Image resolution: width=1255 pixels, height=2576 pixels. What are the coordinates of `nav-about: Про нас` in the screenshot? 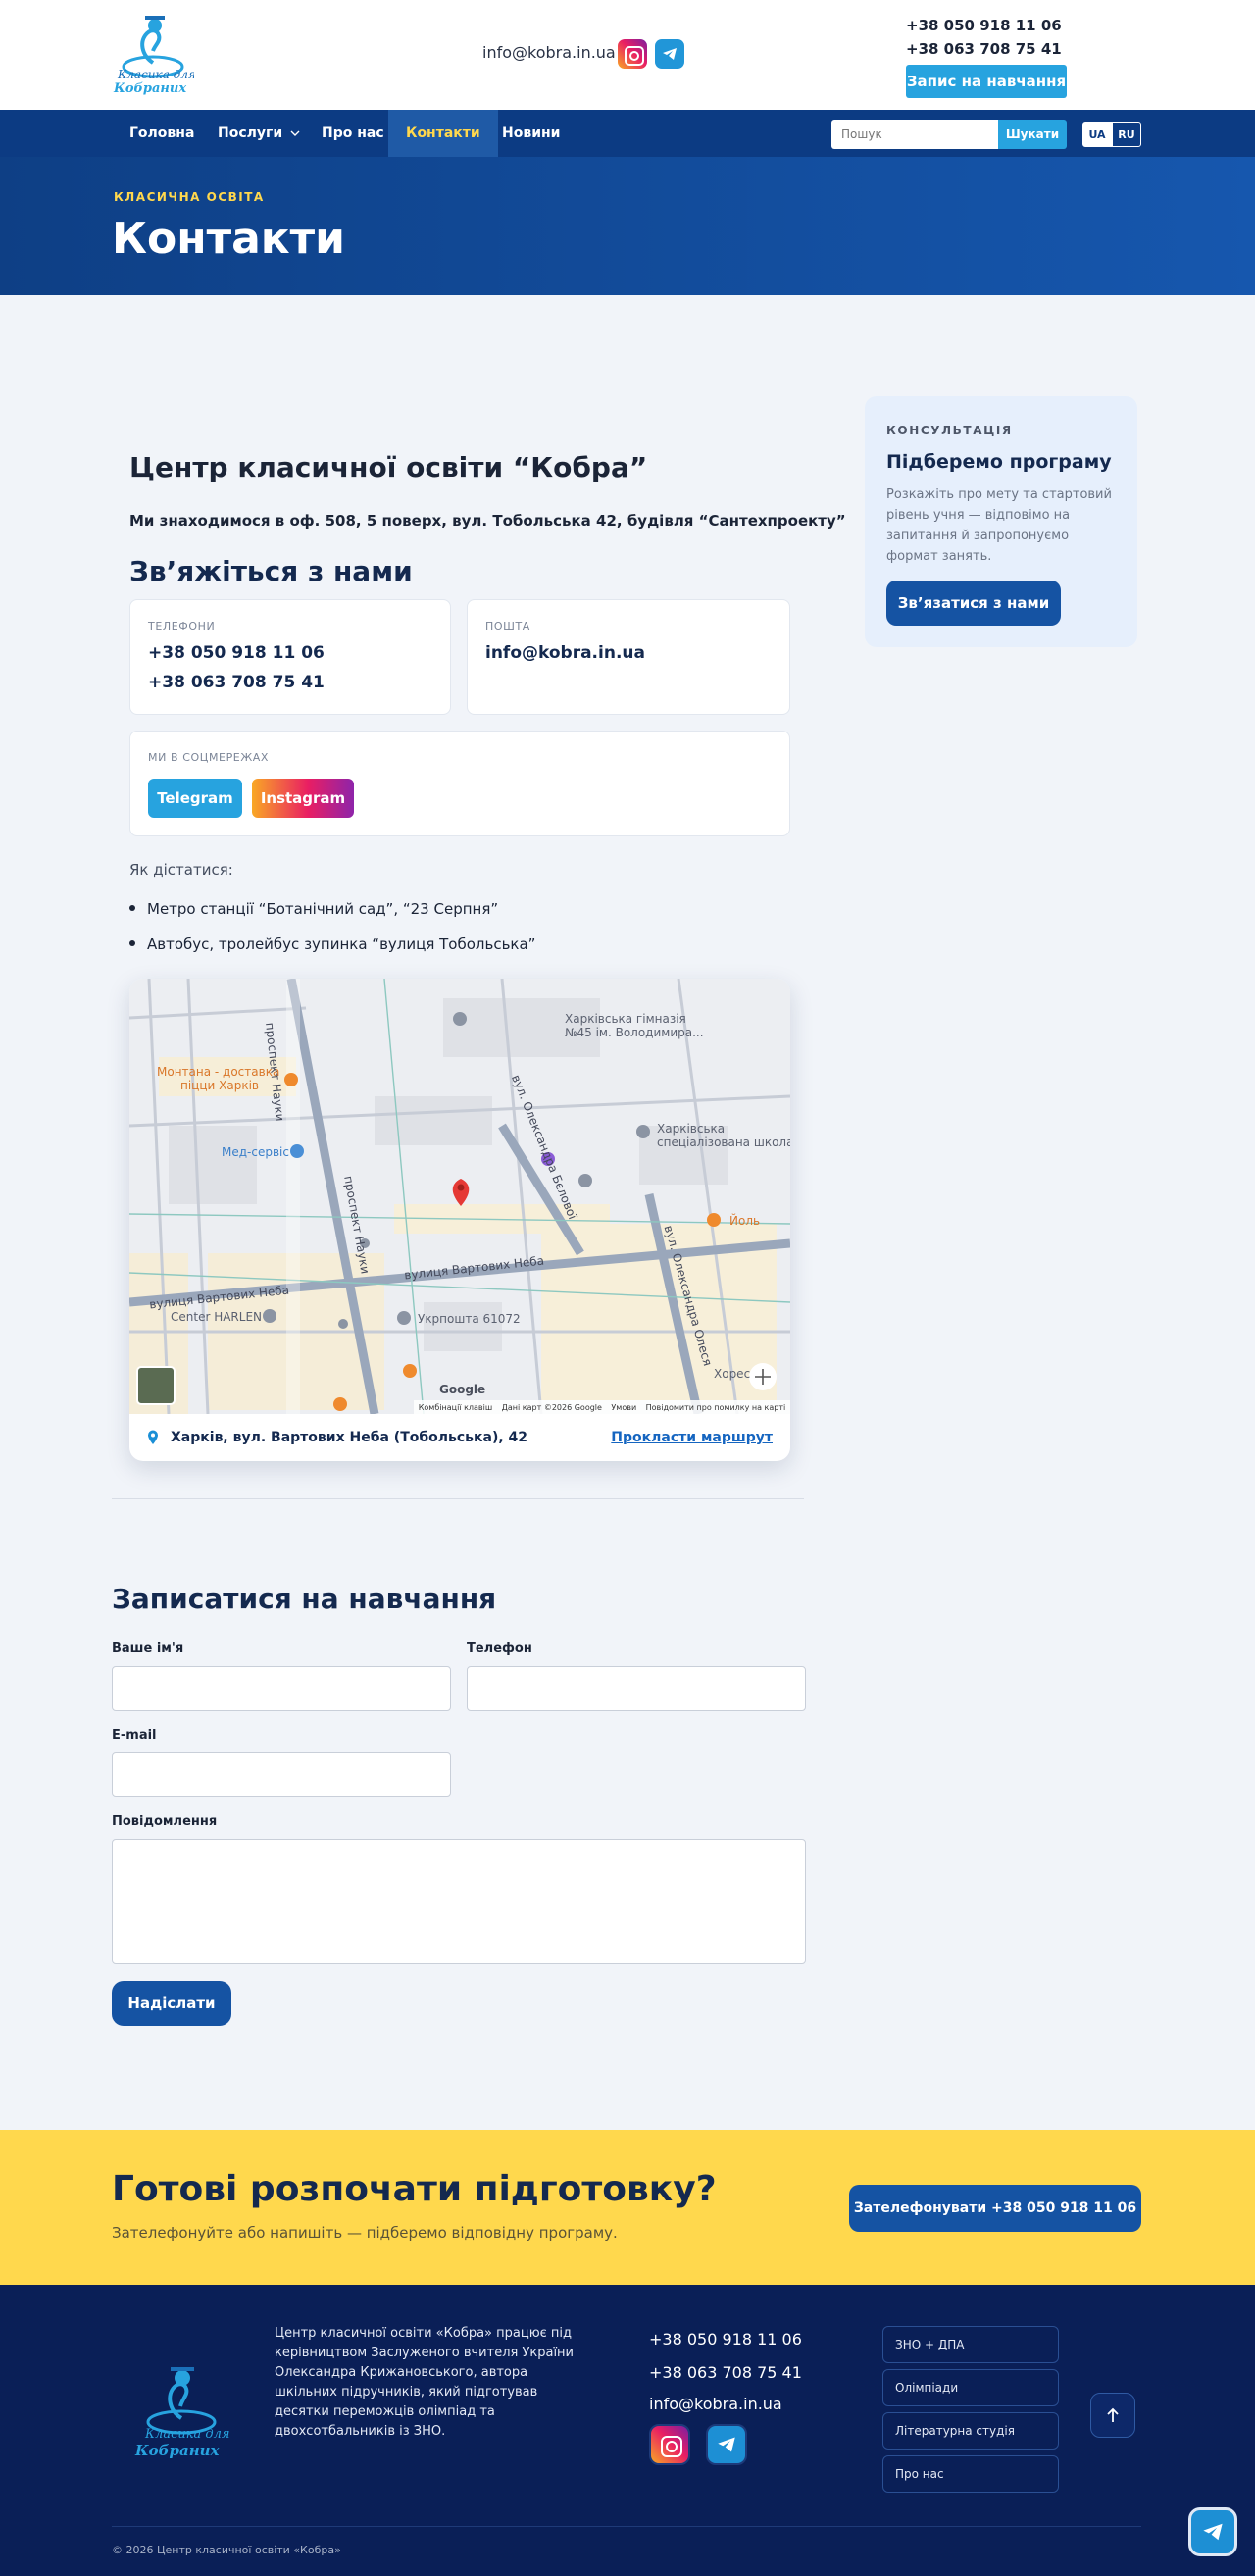 It's located at (353, 133).